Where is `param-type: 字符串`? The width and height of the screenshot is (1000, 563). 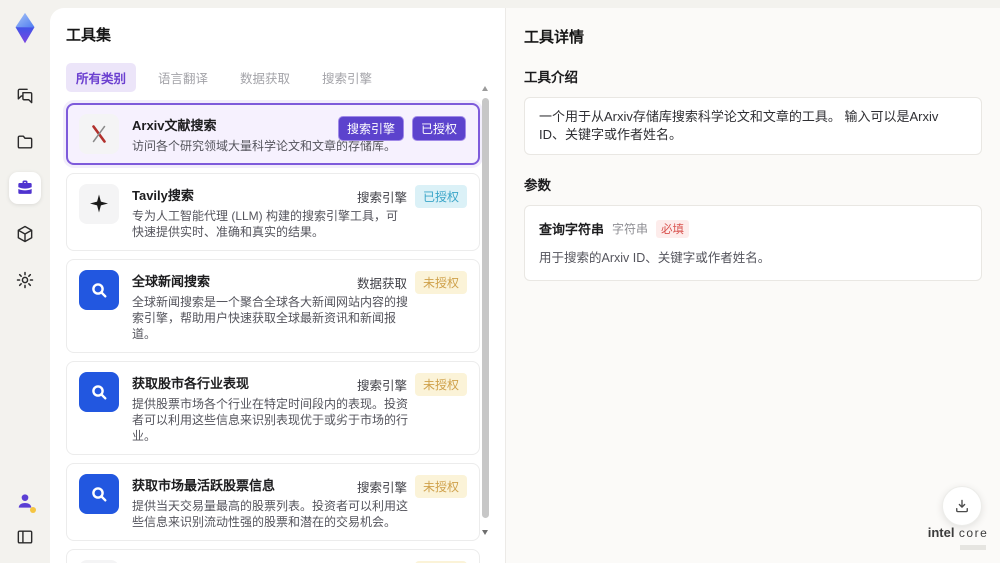
param-type: 字符串 is located at coordinates (630, 229).